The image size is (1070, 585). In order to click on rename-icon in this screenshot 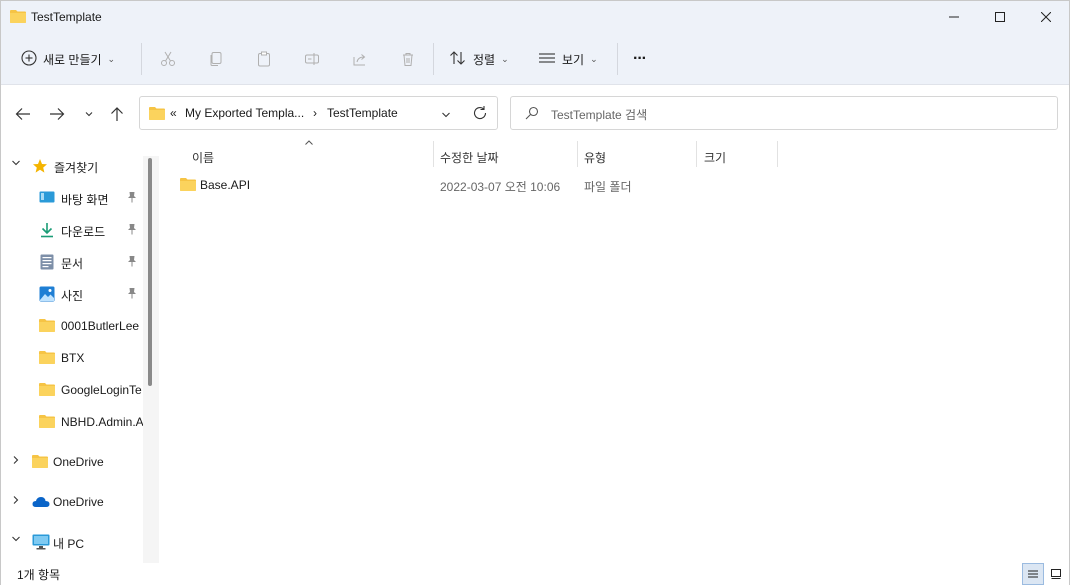, I will do `click(312, 59)`.